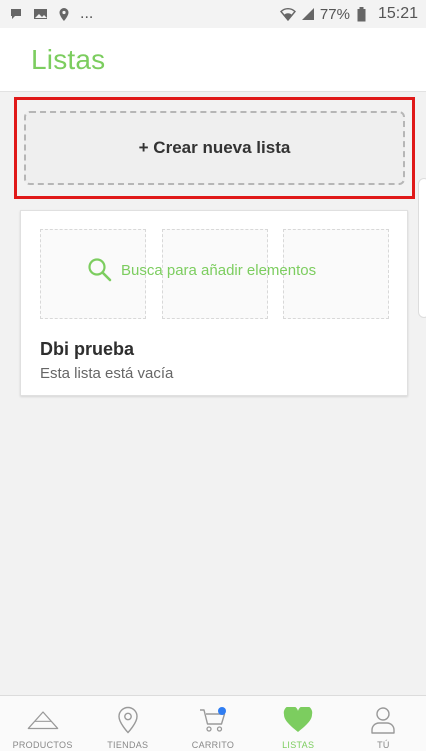  Describe the element at coordinates (222, 711) in the screenshot. I see `cart-notification-dot` at that location.